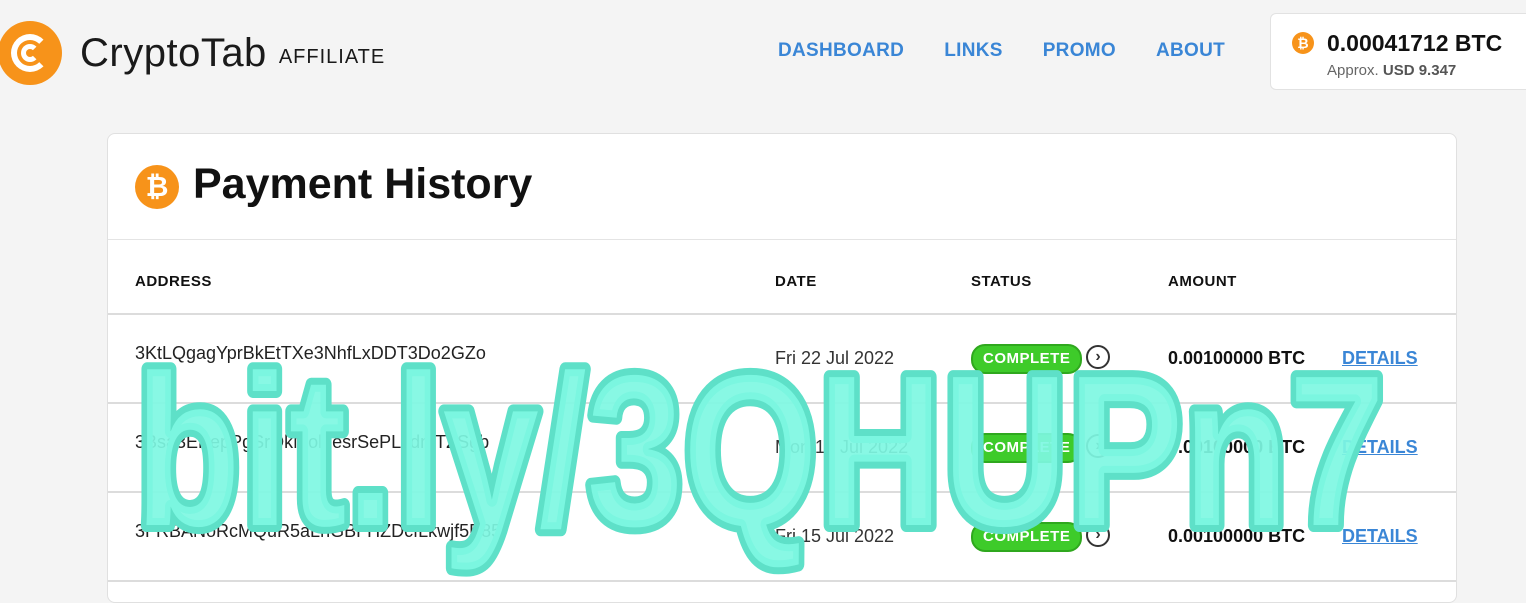  I want to click on nav-promo: PROMO, so click(1079, 51).